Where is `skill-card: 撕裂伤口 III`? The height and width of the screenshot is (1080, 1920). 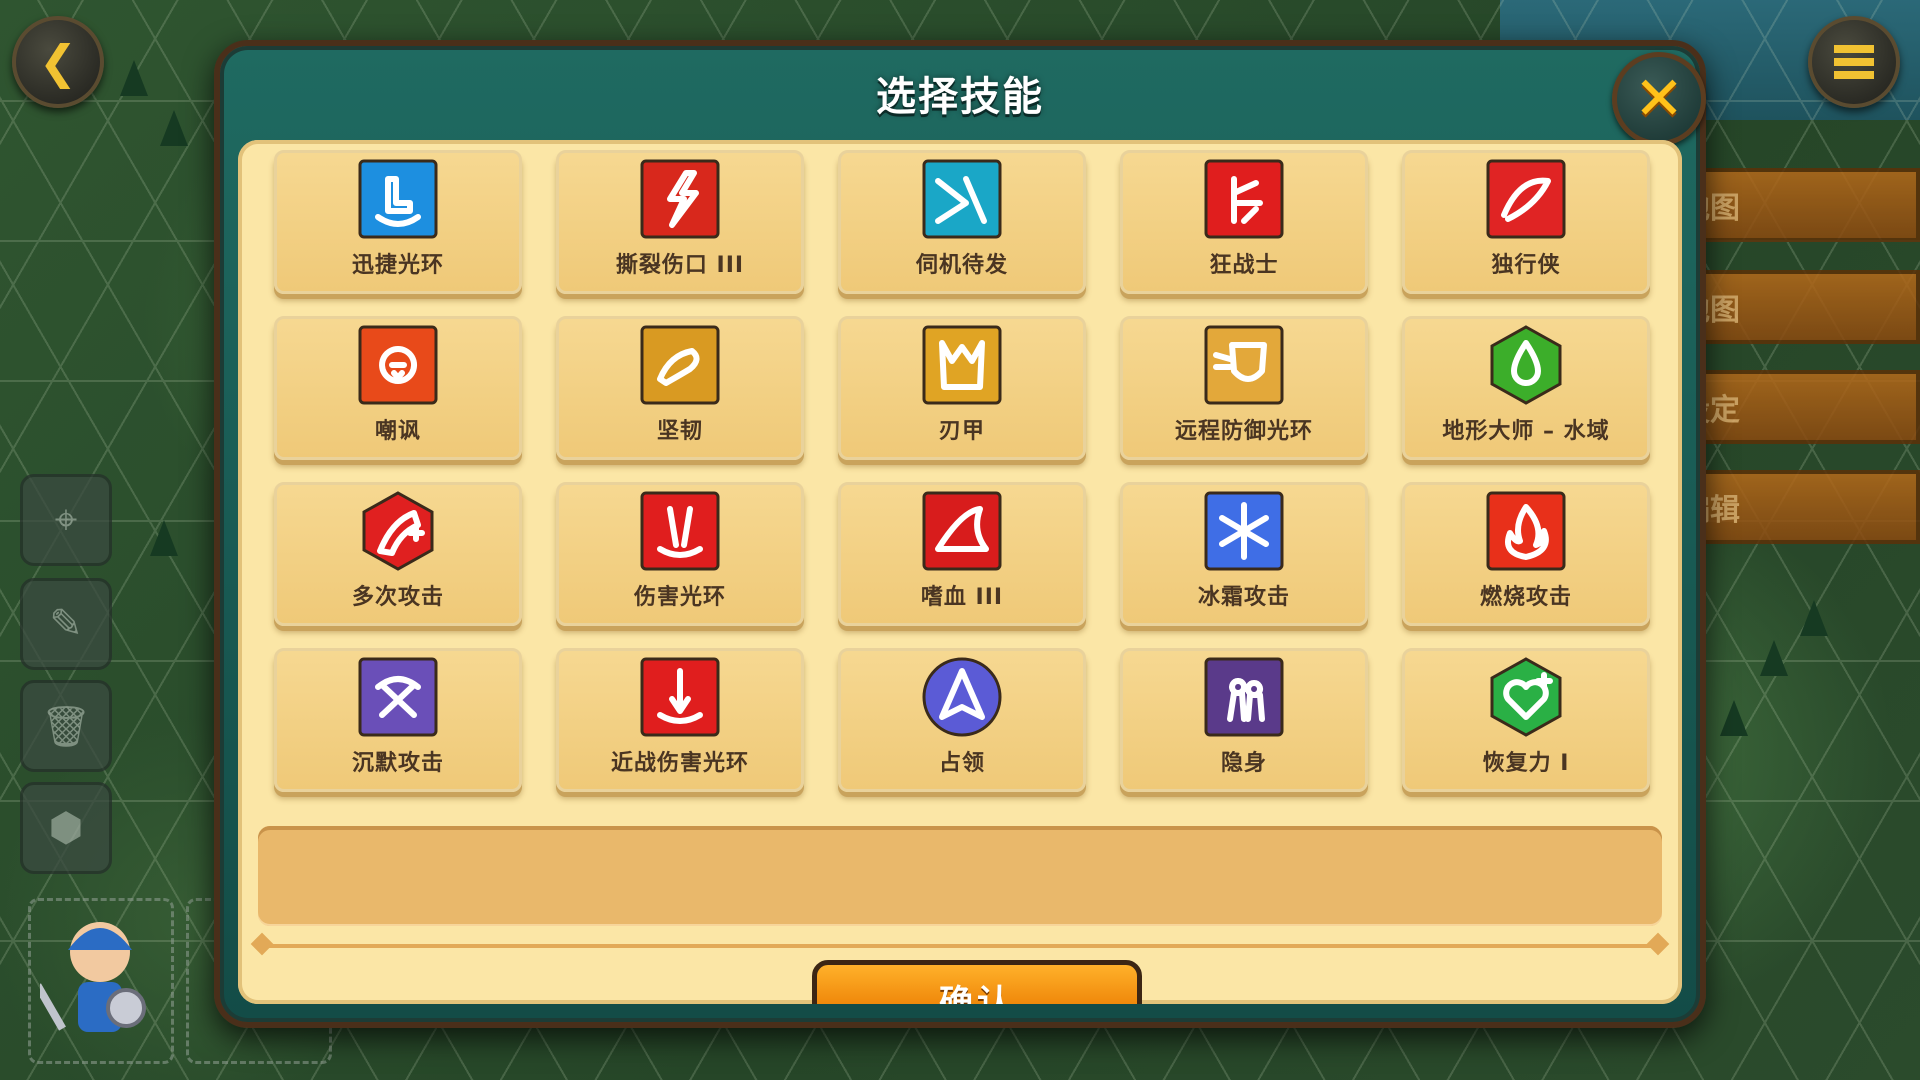
skill-card: 撕裂伤口 III is located at coordinates (680, 222).